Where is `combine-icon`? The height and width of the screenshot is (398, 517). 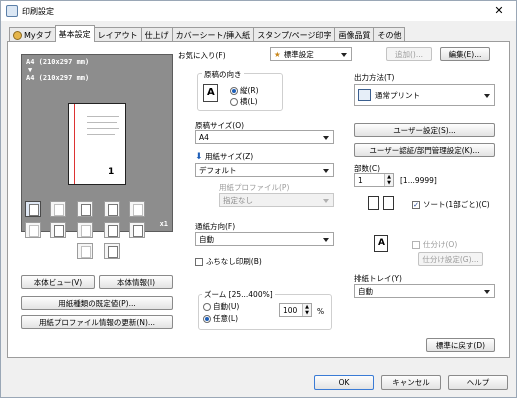
combine-icon is located at coordinates (85, 209).